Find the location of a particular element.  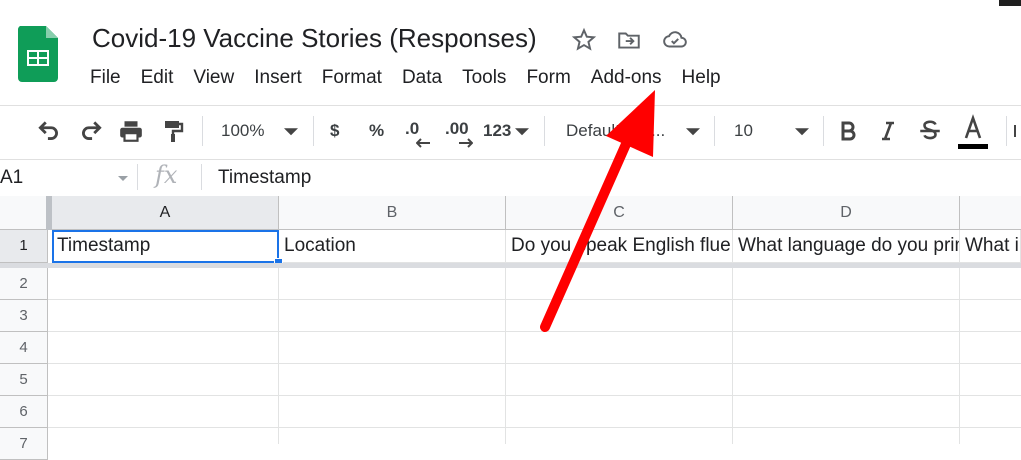

cell-b1: Location is located at coordinates (392, 246).